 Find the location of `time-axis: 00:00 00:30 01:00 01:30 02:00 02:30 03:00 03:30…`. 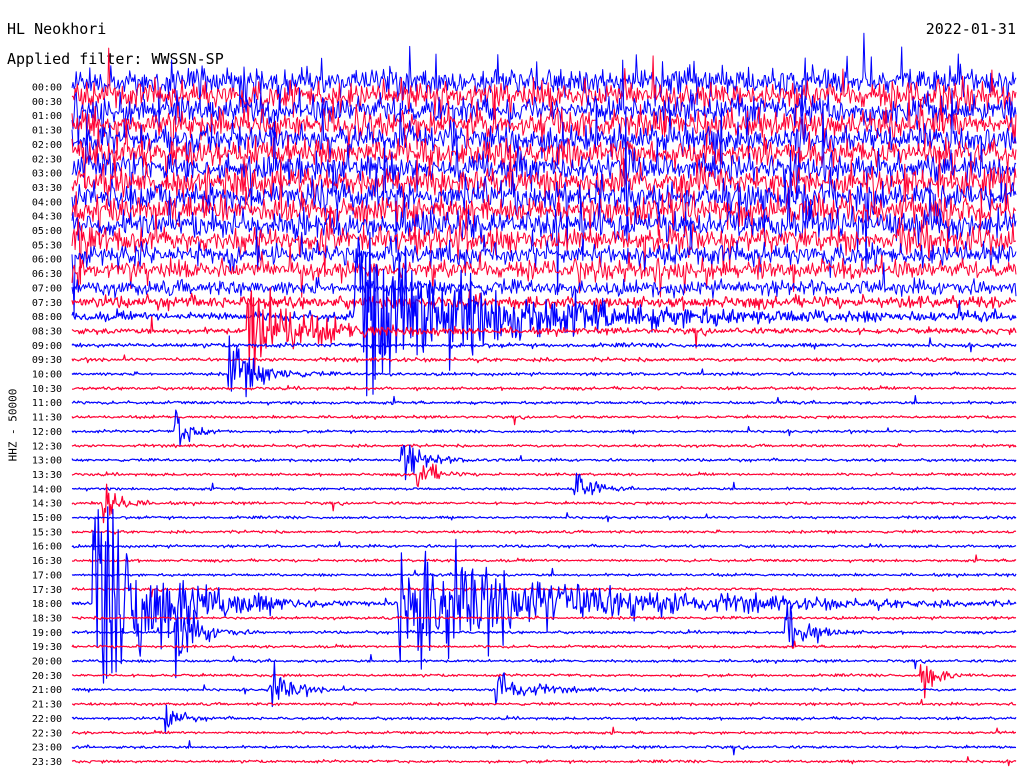

time-axis: 00:00 00:30 01:00 01:30 02:00 02:30 03:00 03:30… is located at coordinates (47, 425).